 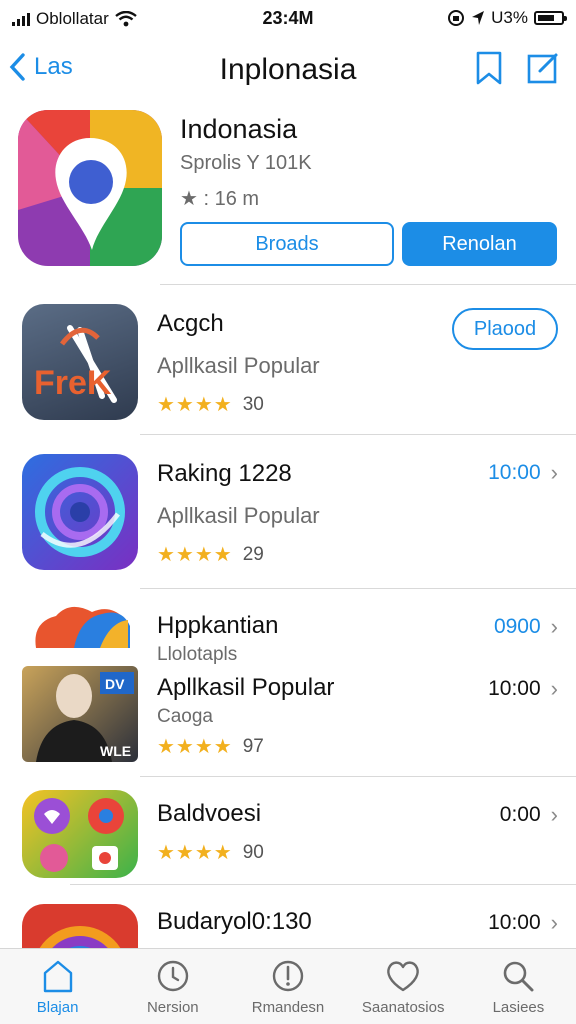 What do you see at coordinates (172, 976) in the screenshot?
I see `clock-icon` at bounding box center [172, 976].